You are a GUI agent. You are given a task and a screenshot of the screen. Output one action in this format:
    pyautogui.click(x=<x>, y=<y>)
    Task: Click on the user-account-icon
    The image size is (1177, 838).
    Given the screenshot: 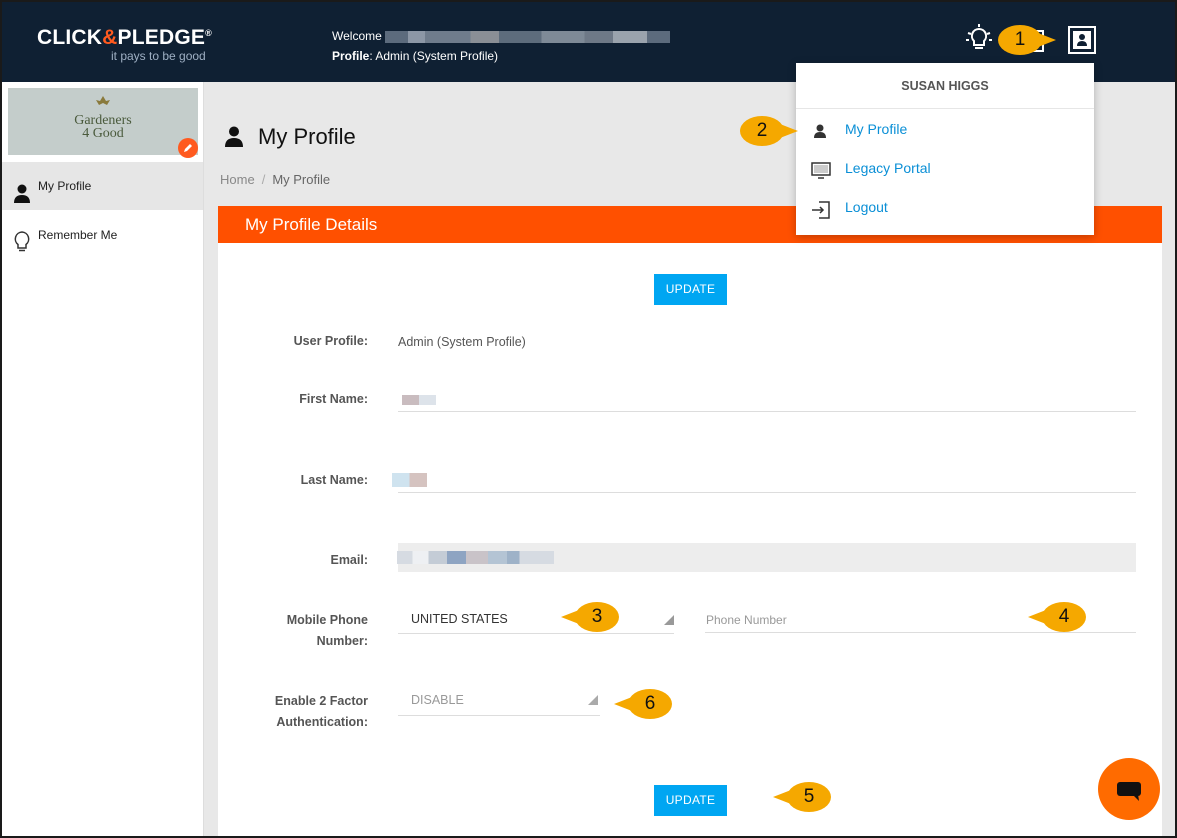 What is the action you would take?
    pyautogui.click(x=1082, y=40)
    